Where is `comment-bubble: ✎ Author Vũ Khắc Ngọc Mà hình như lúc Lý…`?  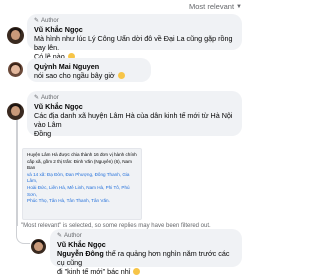
comment-bubble: ✎ Author Vũ Khắc Ngọc Mà hình như lúc Lý… is located at coordinates (134, 37).